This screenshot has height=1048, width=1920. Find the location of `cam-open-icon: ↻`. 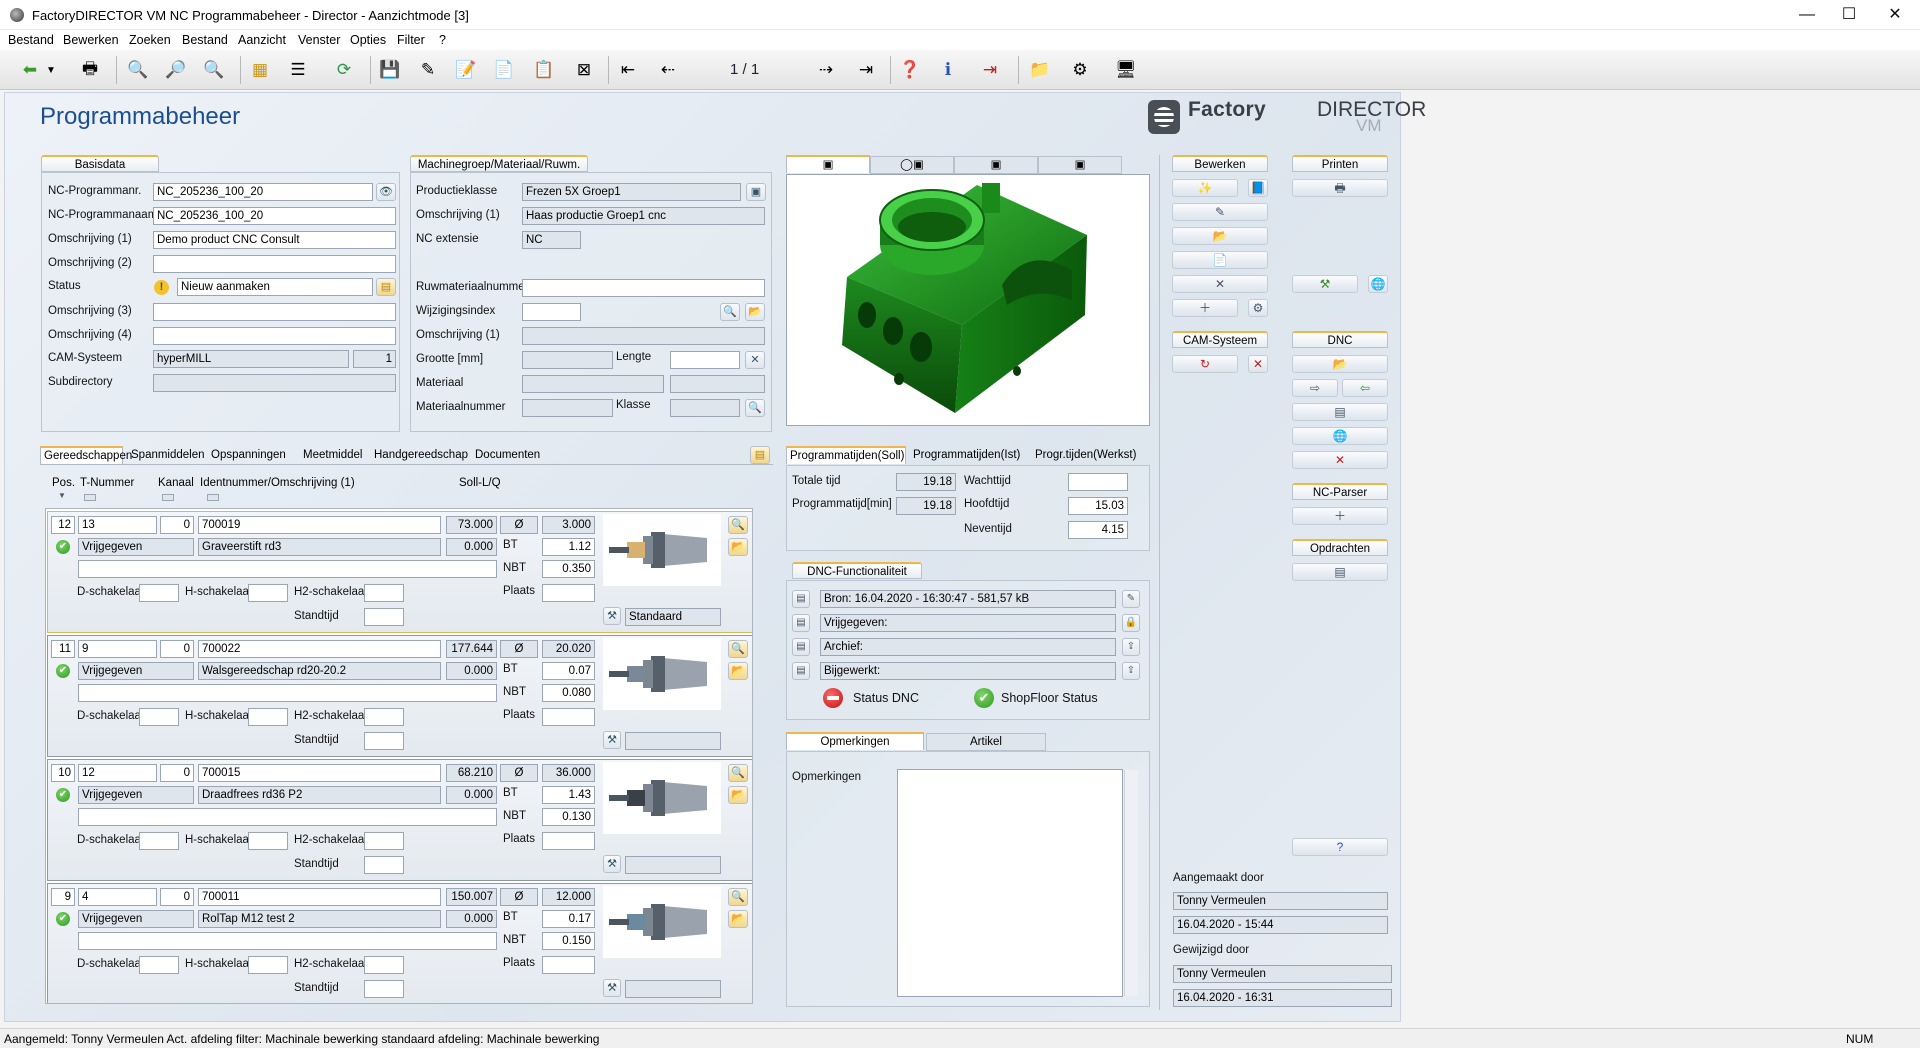

cam-open-icon: ↻ is located at coordinates (1205, 364).